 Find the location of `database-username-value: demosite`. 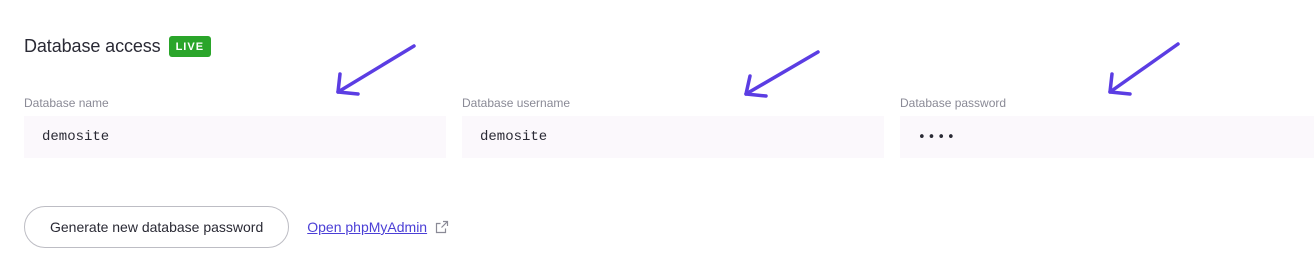

database-username-value: demosite is located at coordinates (673, 137).